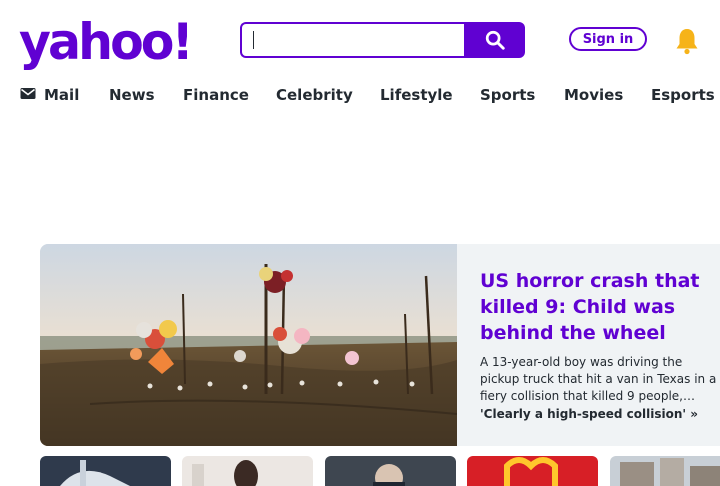 The image size is (720, 486). Describe the element at coordinates (593, 95) in the screenshot. I see `nav-item-movies: Movies` at that location.